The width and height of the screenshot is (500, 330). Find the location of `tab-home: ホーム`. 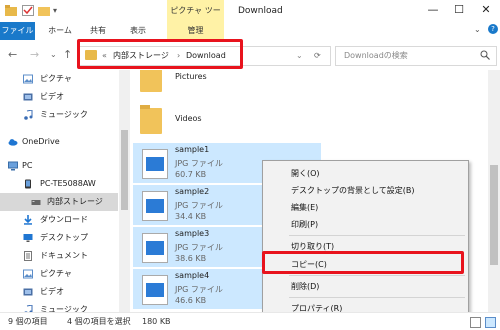

tab-home: ホーム is located at coordinates (60, 31).